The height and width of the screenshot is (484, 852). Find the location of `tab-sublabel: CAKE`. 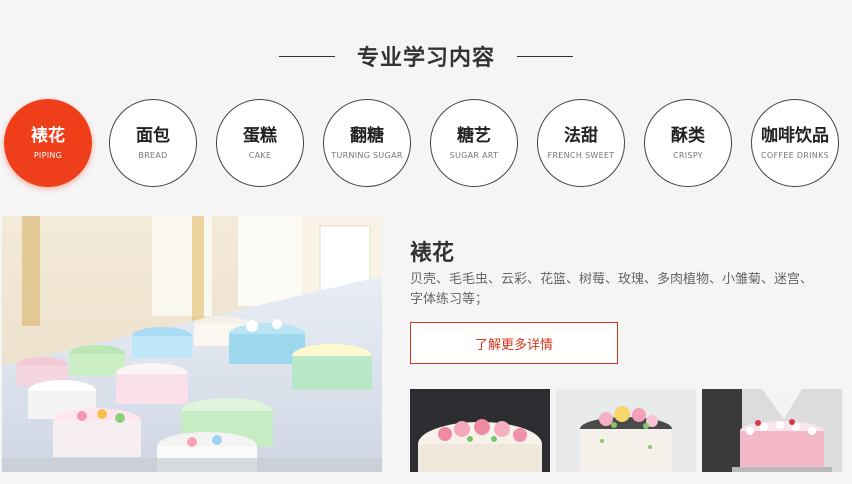

tab-sublabel: CAKE is located at coordinates (260, 155).